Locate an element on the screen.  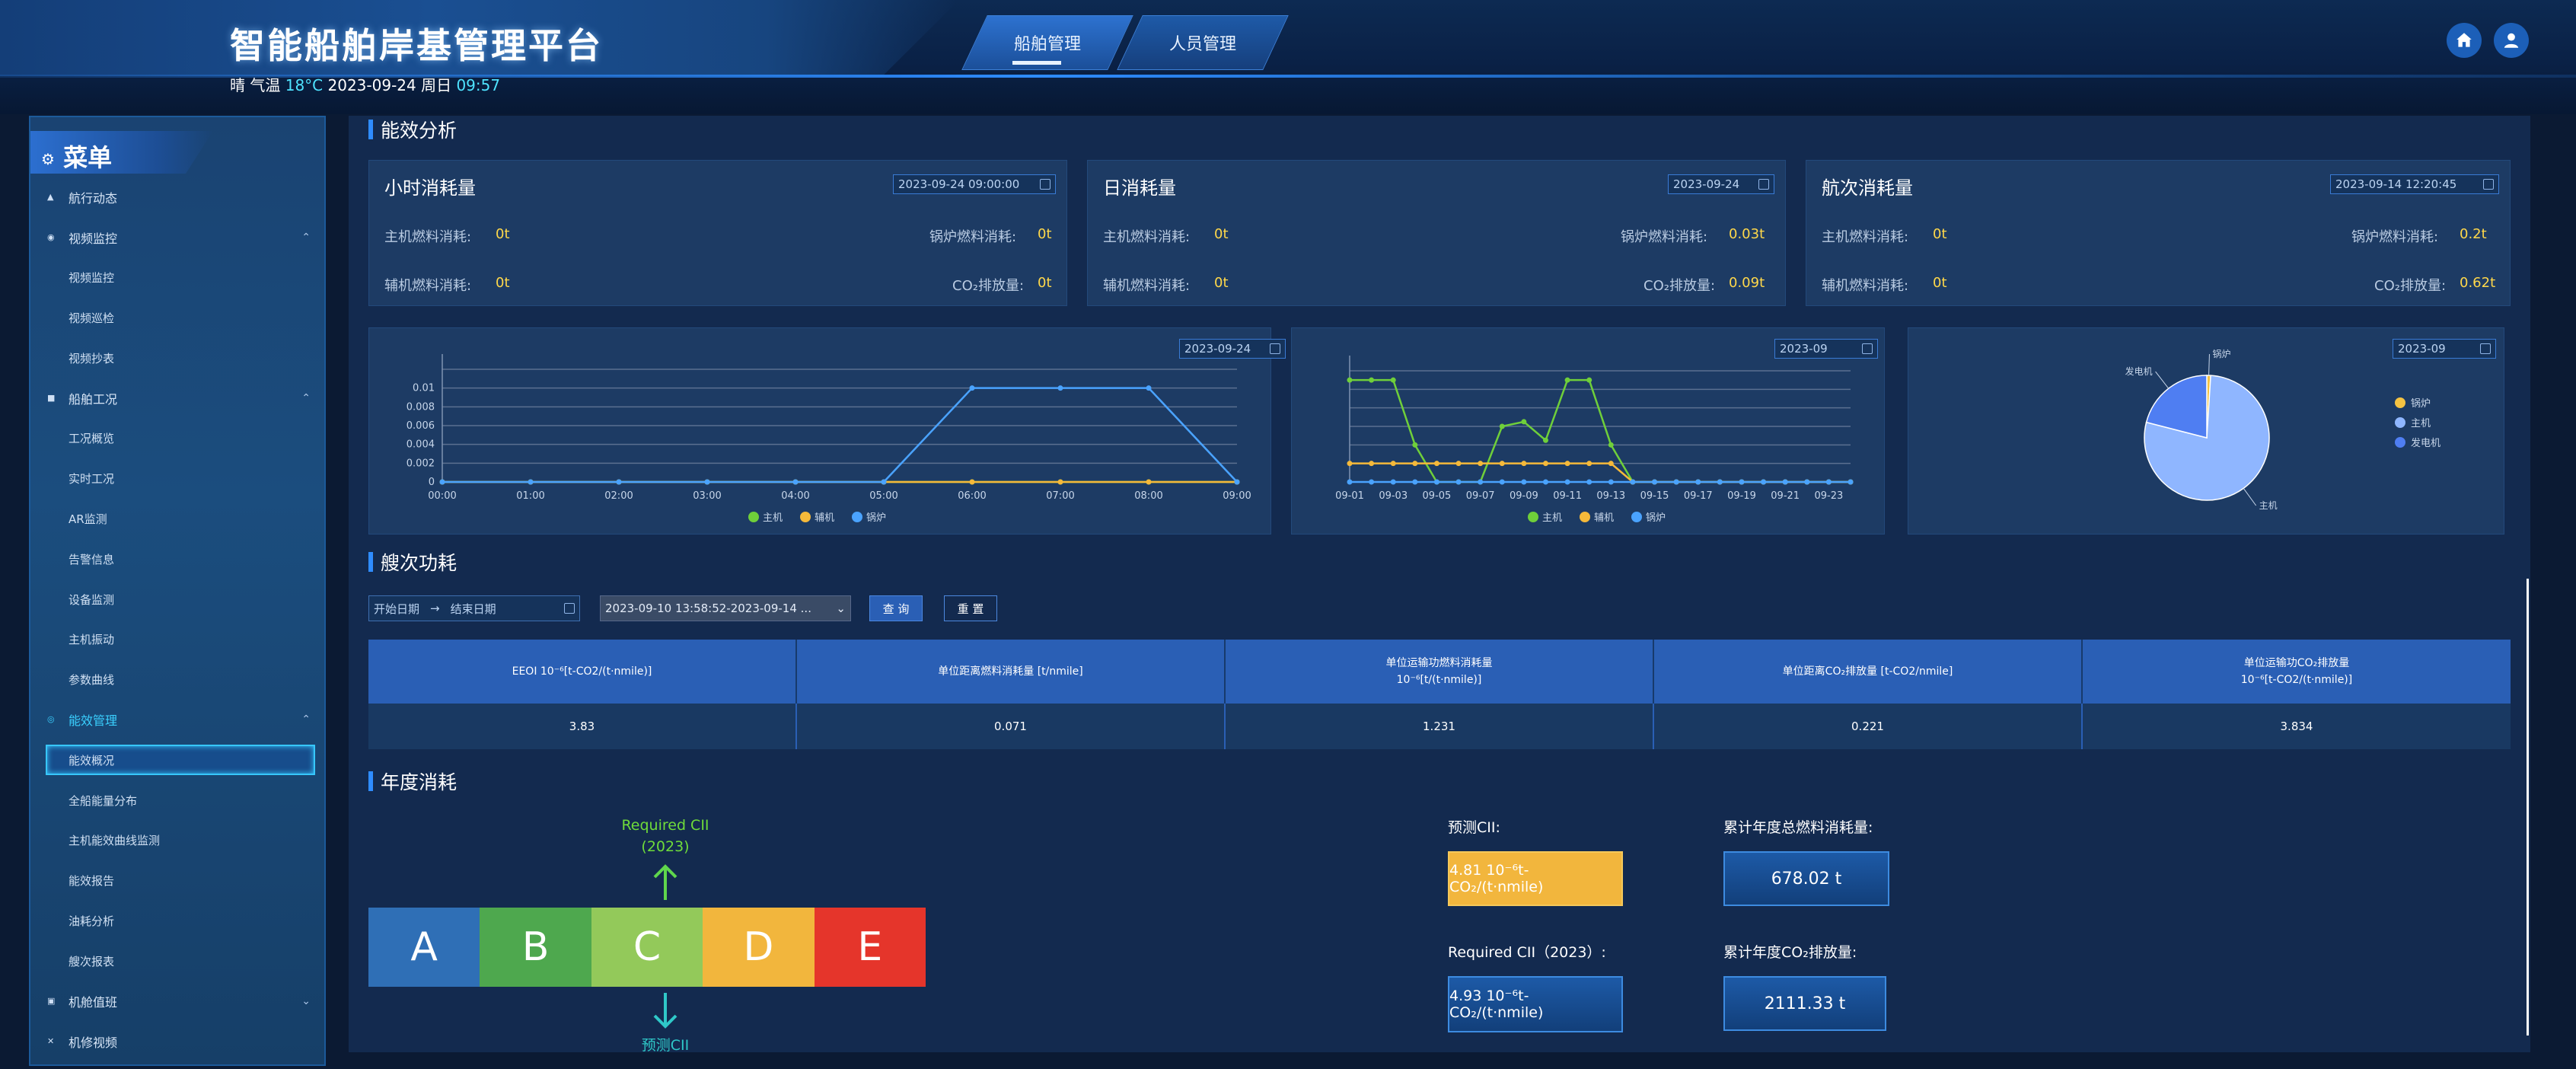
x-tick-label: 09-05 is located at coordinates (1438, 496).